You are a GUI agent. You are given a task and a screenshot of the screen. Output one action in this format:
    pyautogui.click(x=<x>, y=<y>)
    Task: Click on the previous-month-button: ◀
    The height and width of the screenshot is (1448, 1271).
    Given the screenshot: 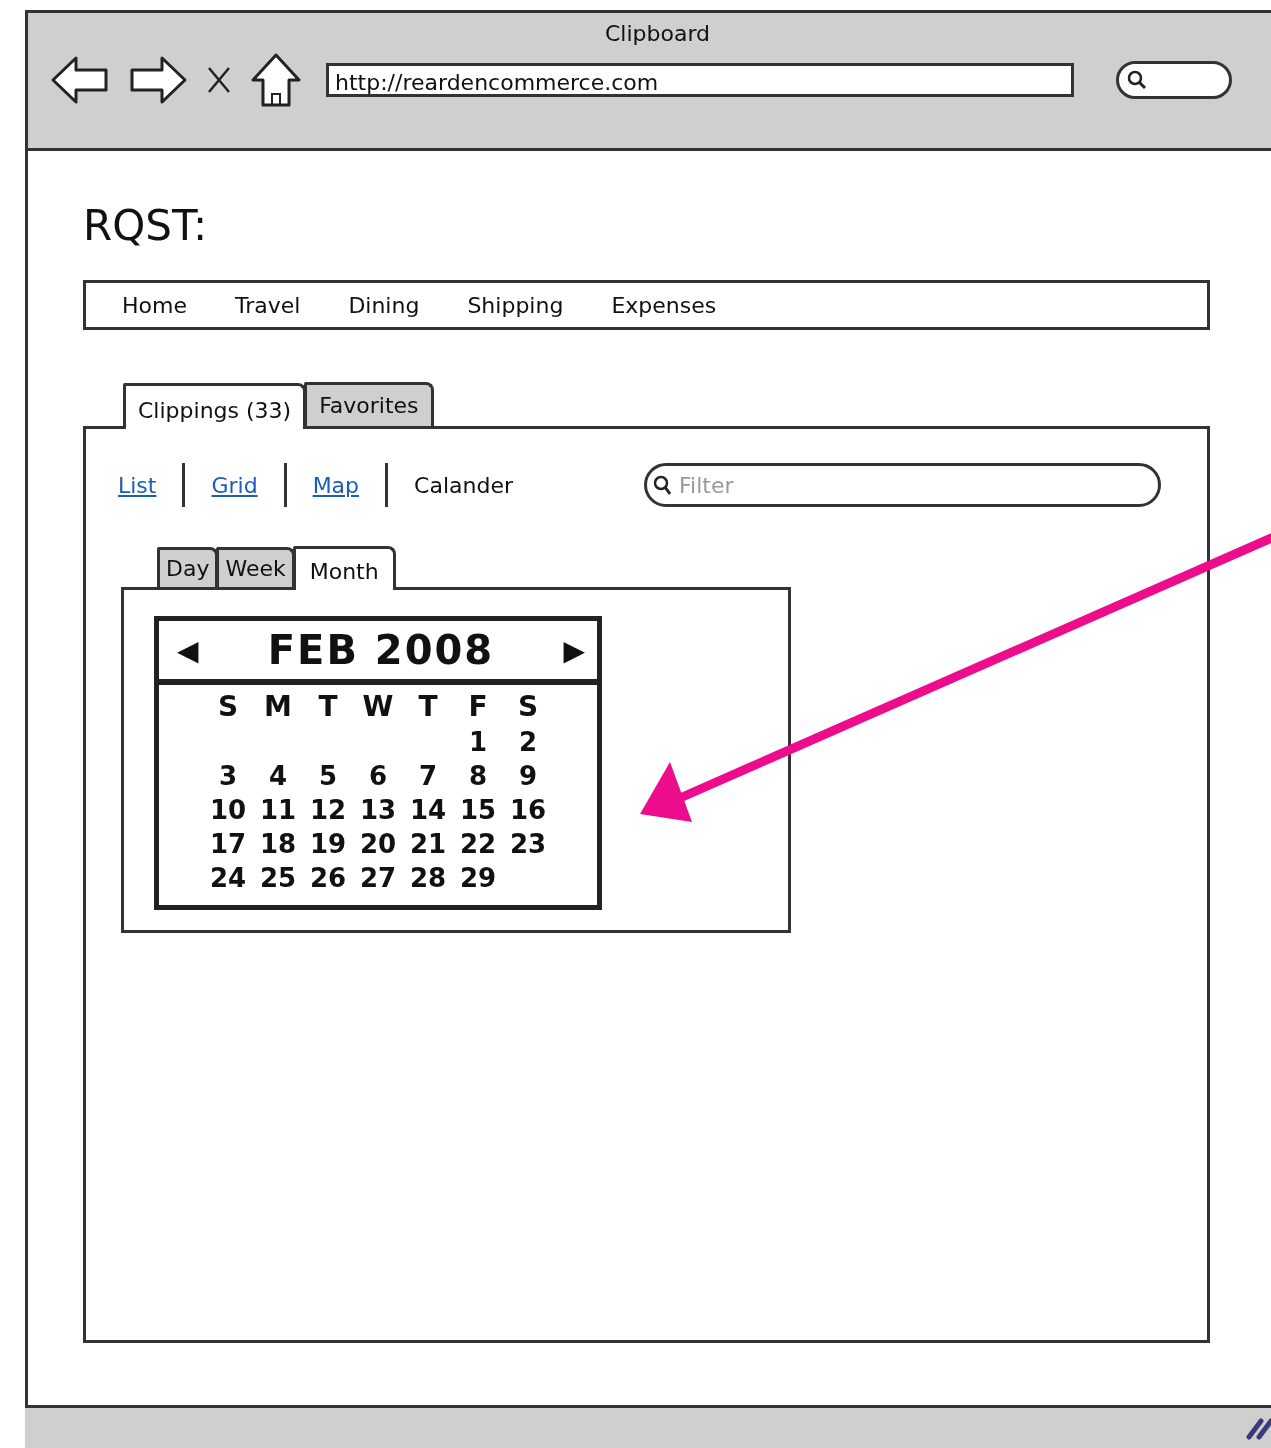 What is the action you would take?
    pyautogui.click(x=188, y=650)
    